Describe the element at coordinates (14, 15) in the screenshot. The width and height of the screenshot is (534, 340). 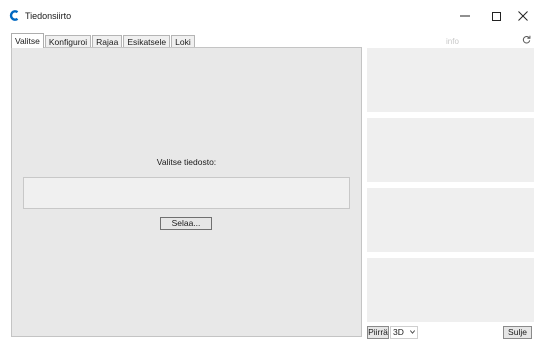
I see `app-logo-icon` at that location.